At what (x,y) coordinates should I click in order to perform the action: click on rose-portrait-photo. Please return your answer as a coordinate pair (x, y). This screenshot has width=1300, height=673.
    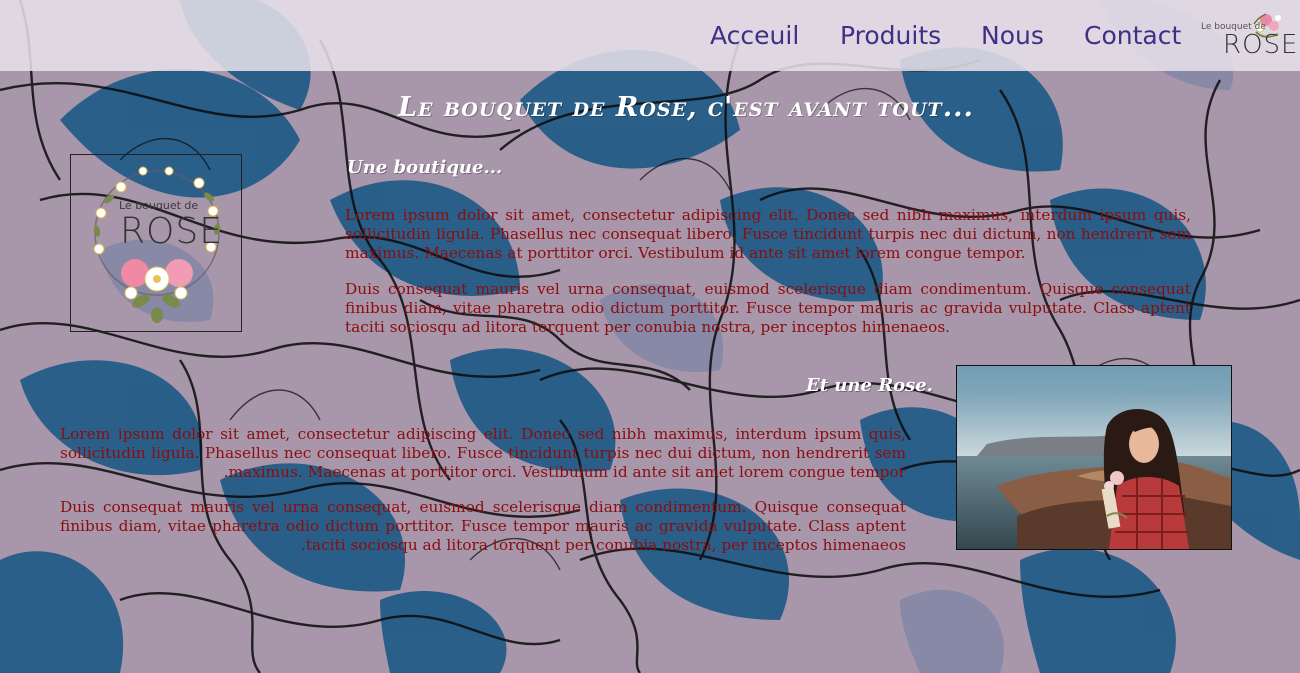
    Looking at the image, I should click on (1094, 457).